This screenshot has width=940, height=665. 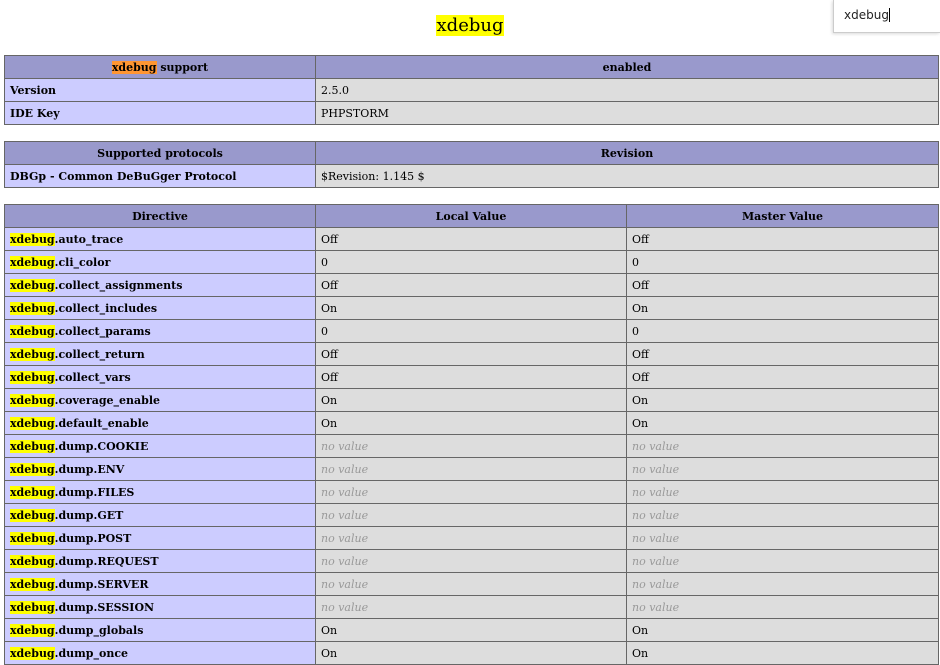 I want to click on directive-name: xdebug.coverage_enable, so click(x=160, y=400).